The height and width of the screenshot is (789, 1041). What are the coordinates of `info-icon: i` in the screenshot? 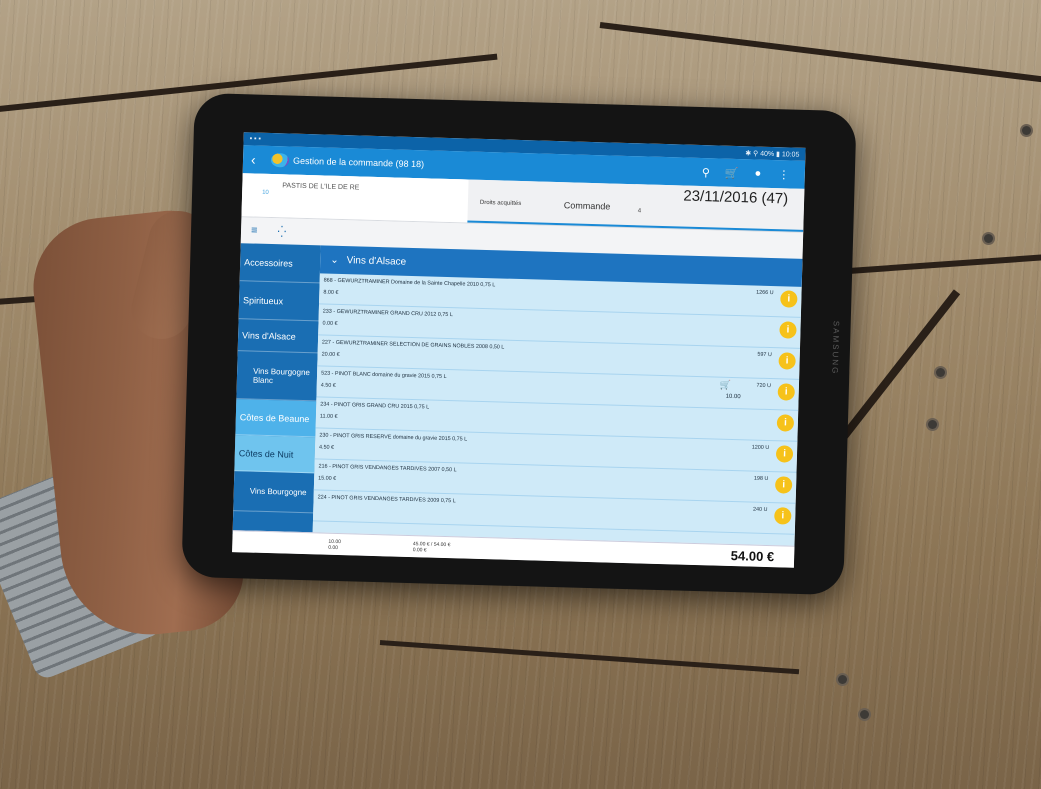 It's located at (783, 516).